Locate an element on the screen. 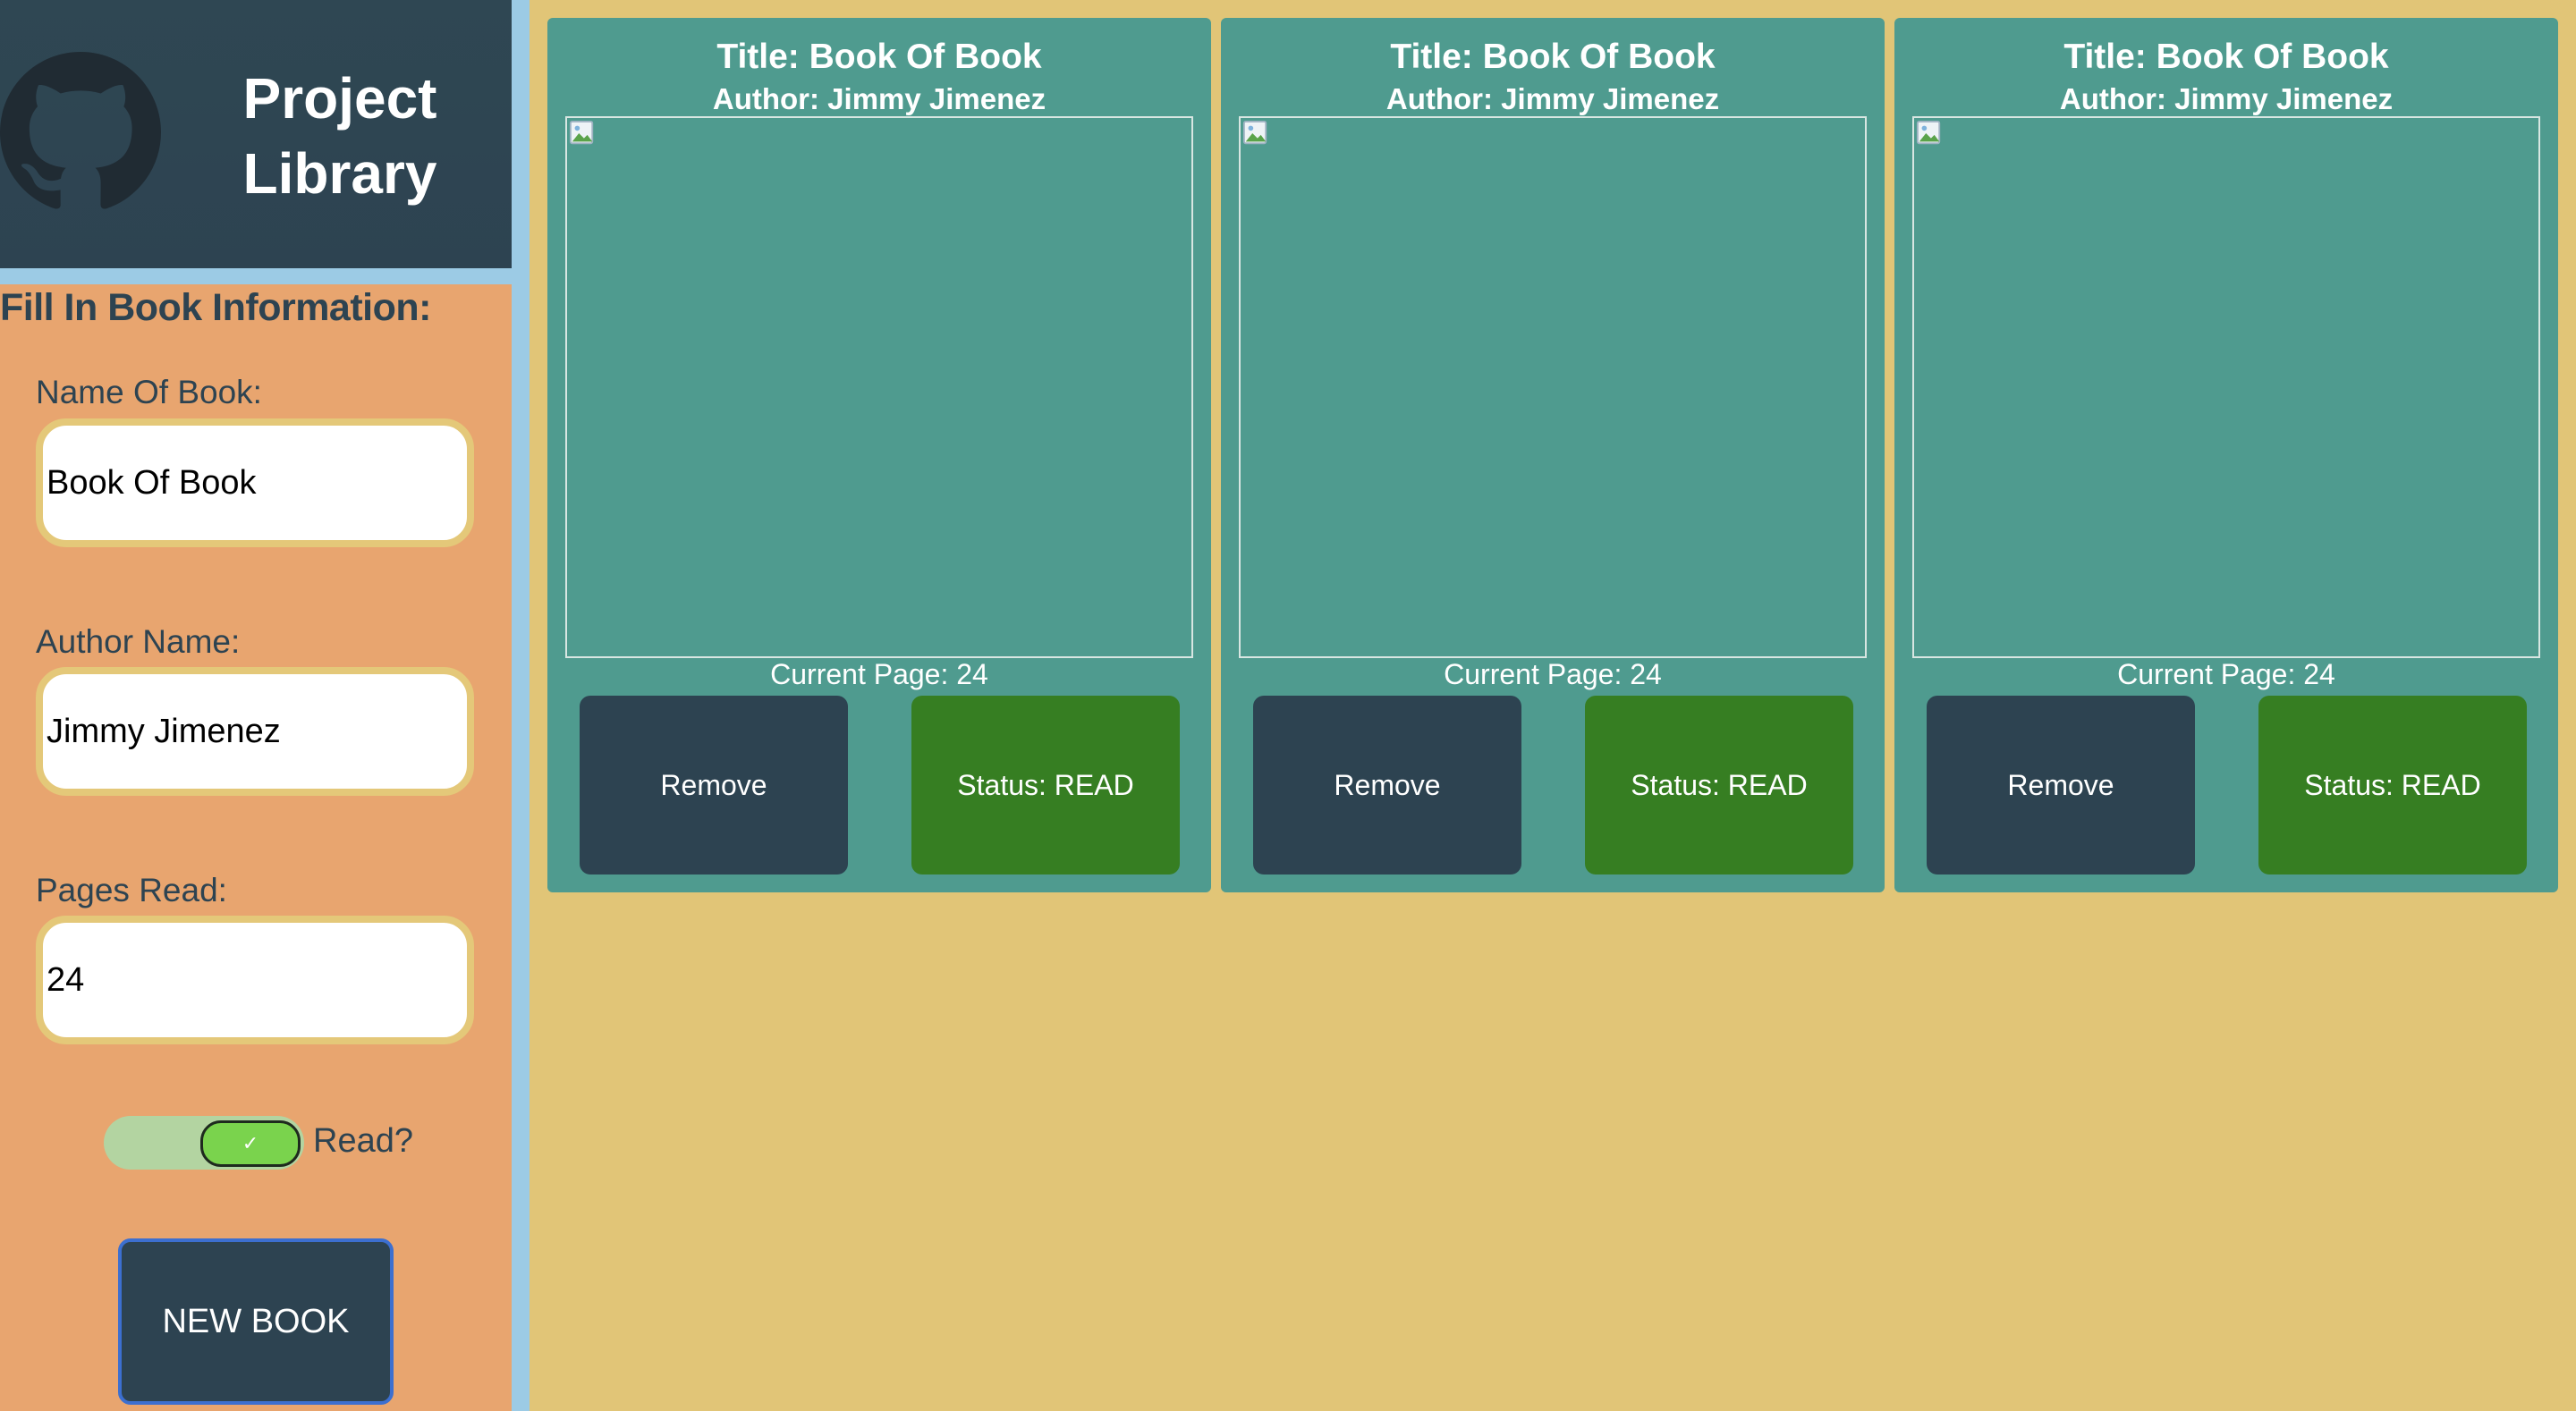 The width and height of the screenshot is (2576, 1411). pages-read-label: Pages Read: is located at coordinates (131, 890).